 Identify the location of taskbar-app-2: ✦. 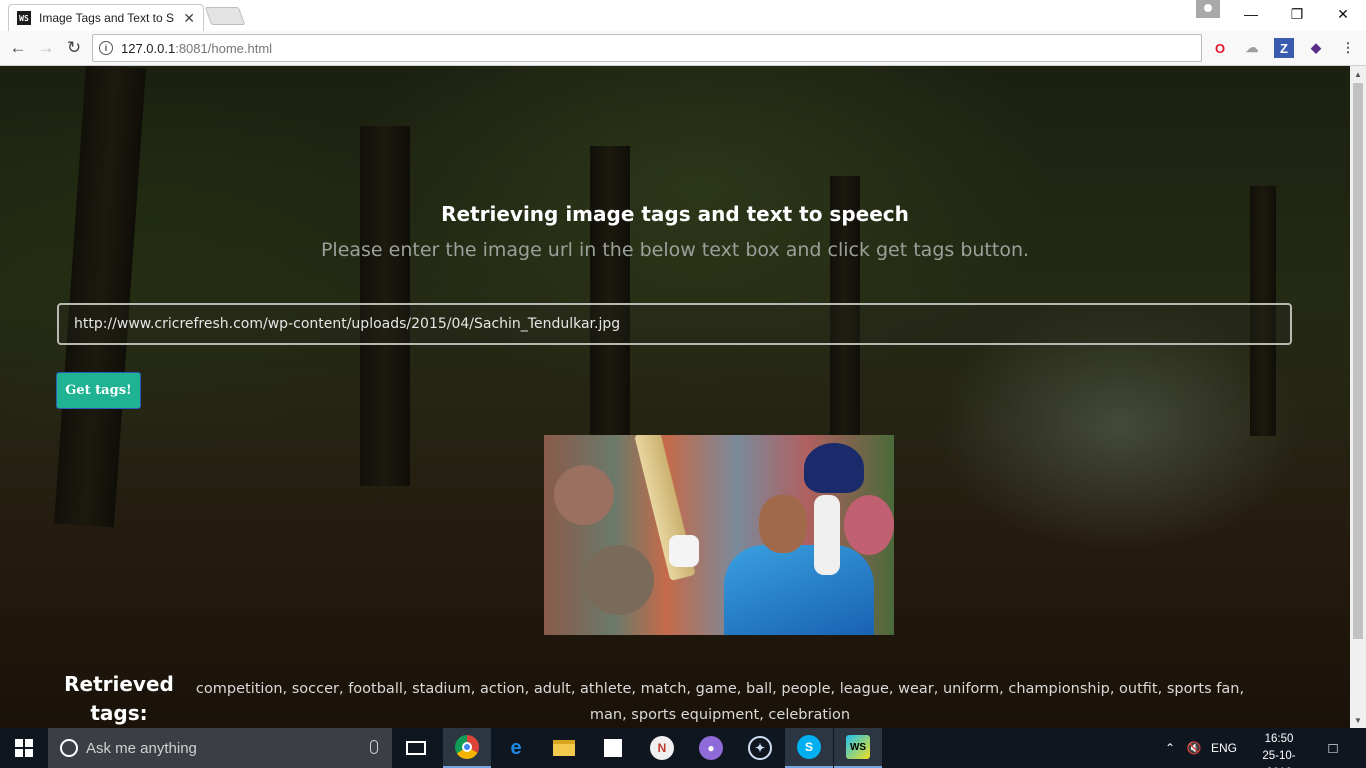
(760, 748).